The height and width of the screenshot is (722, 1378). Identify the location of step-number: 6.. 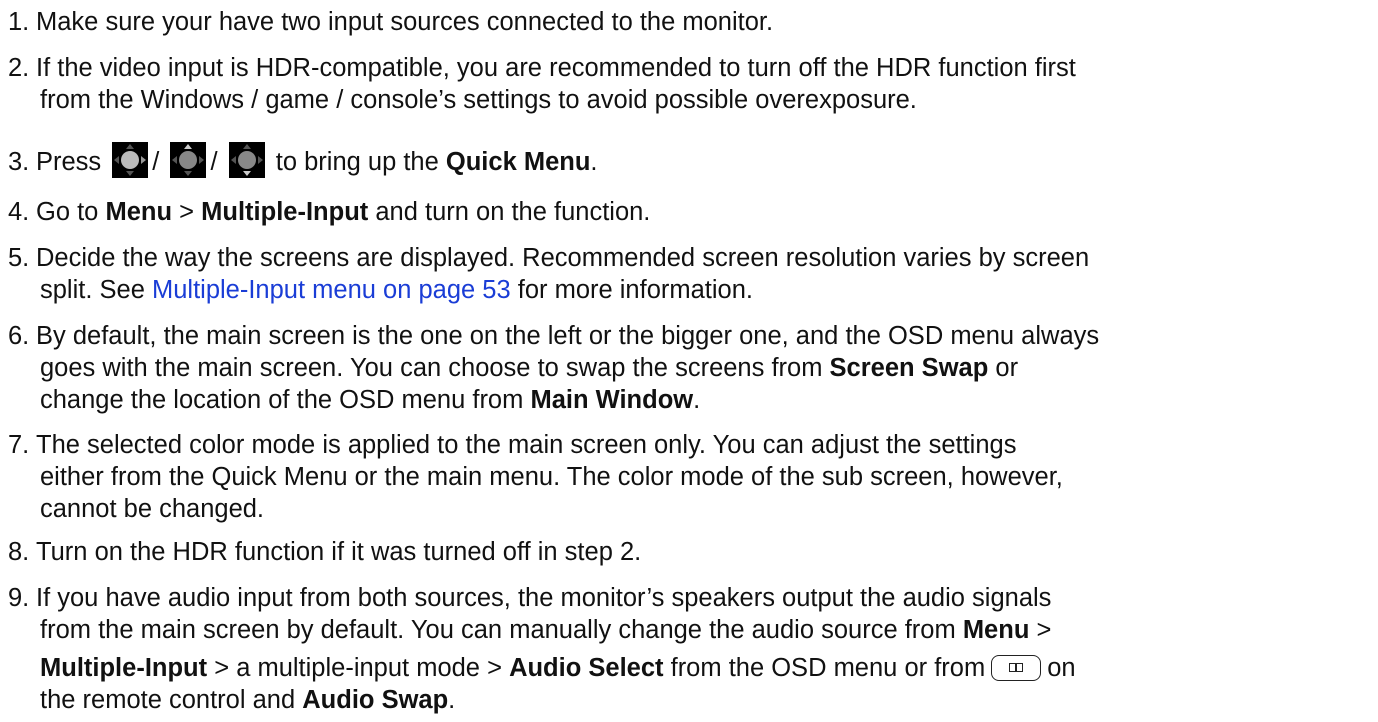
(19, 336).